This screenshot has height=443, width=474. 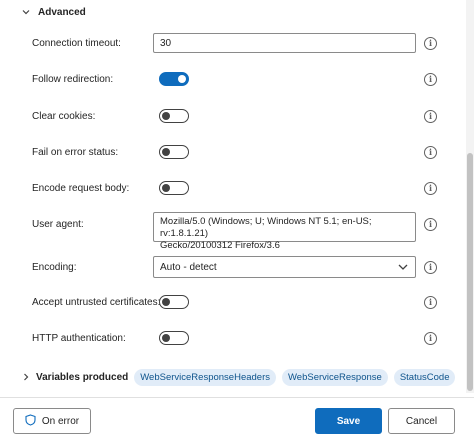 What do you see at coordinates (26, 377) in the screenshot?
I see `chevron-right-icon` at bounding box center [26, 377].